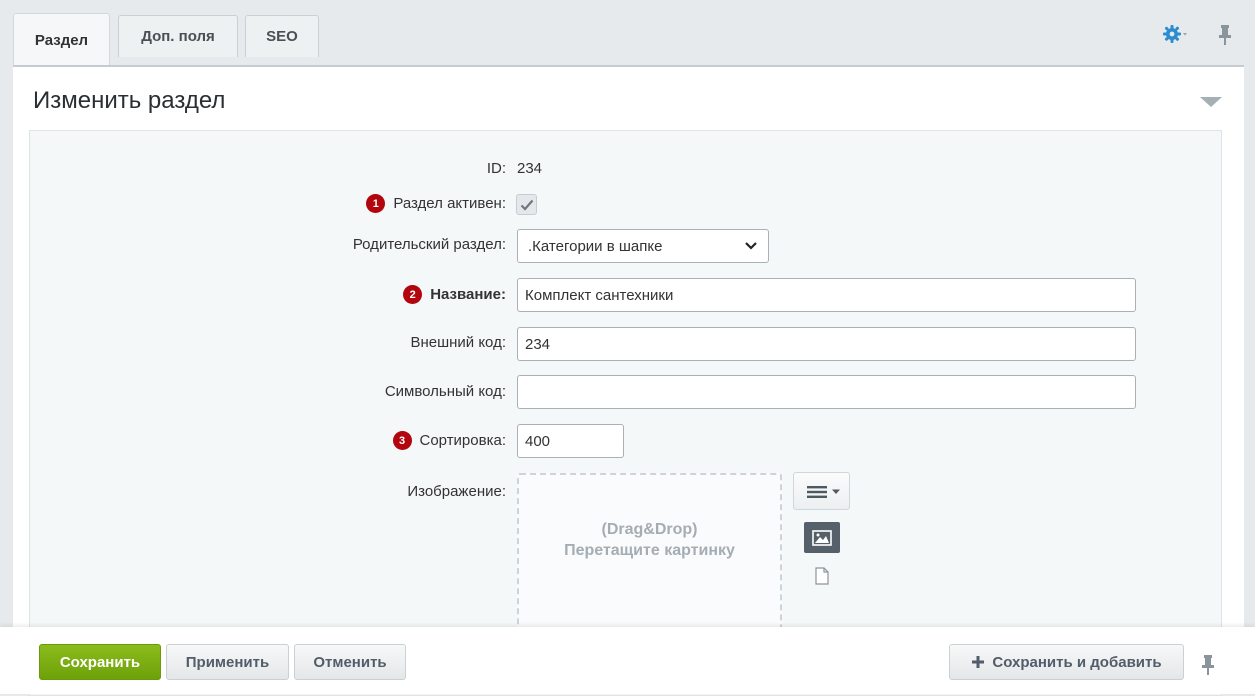 The height and width of the screenshot is (696, 1255). What do you see at coordinates (61, 39) in the screenshot?
I see `tab-section: Раздел` at bounding box center [61, 39].